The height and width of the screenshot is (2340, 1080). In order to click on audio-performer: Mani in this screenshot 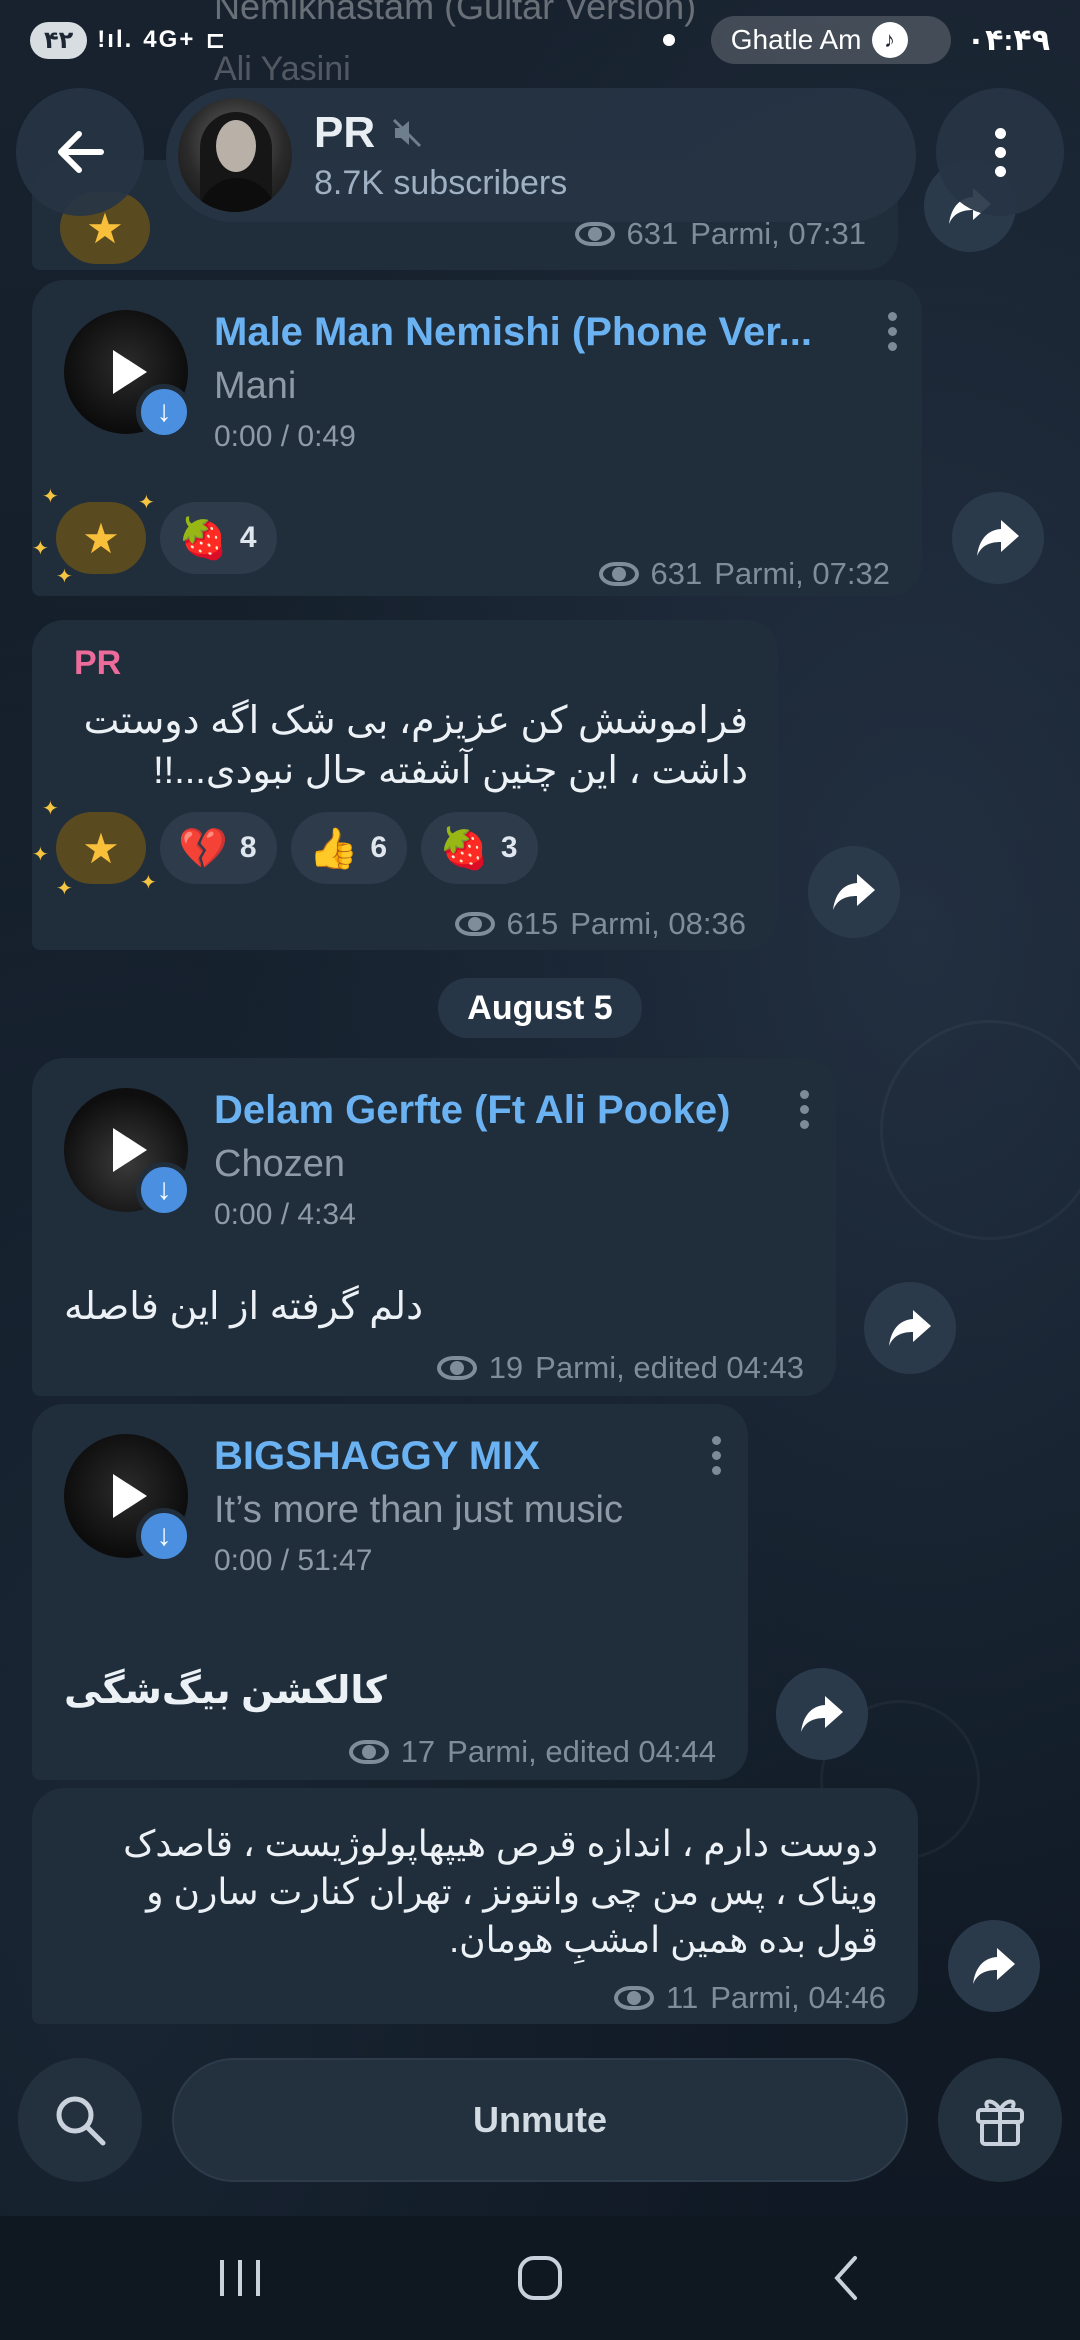, I will do `click(255, 386)`.